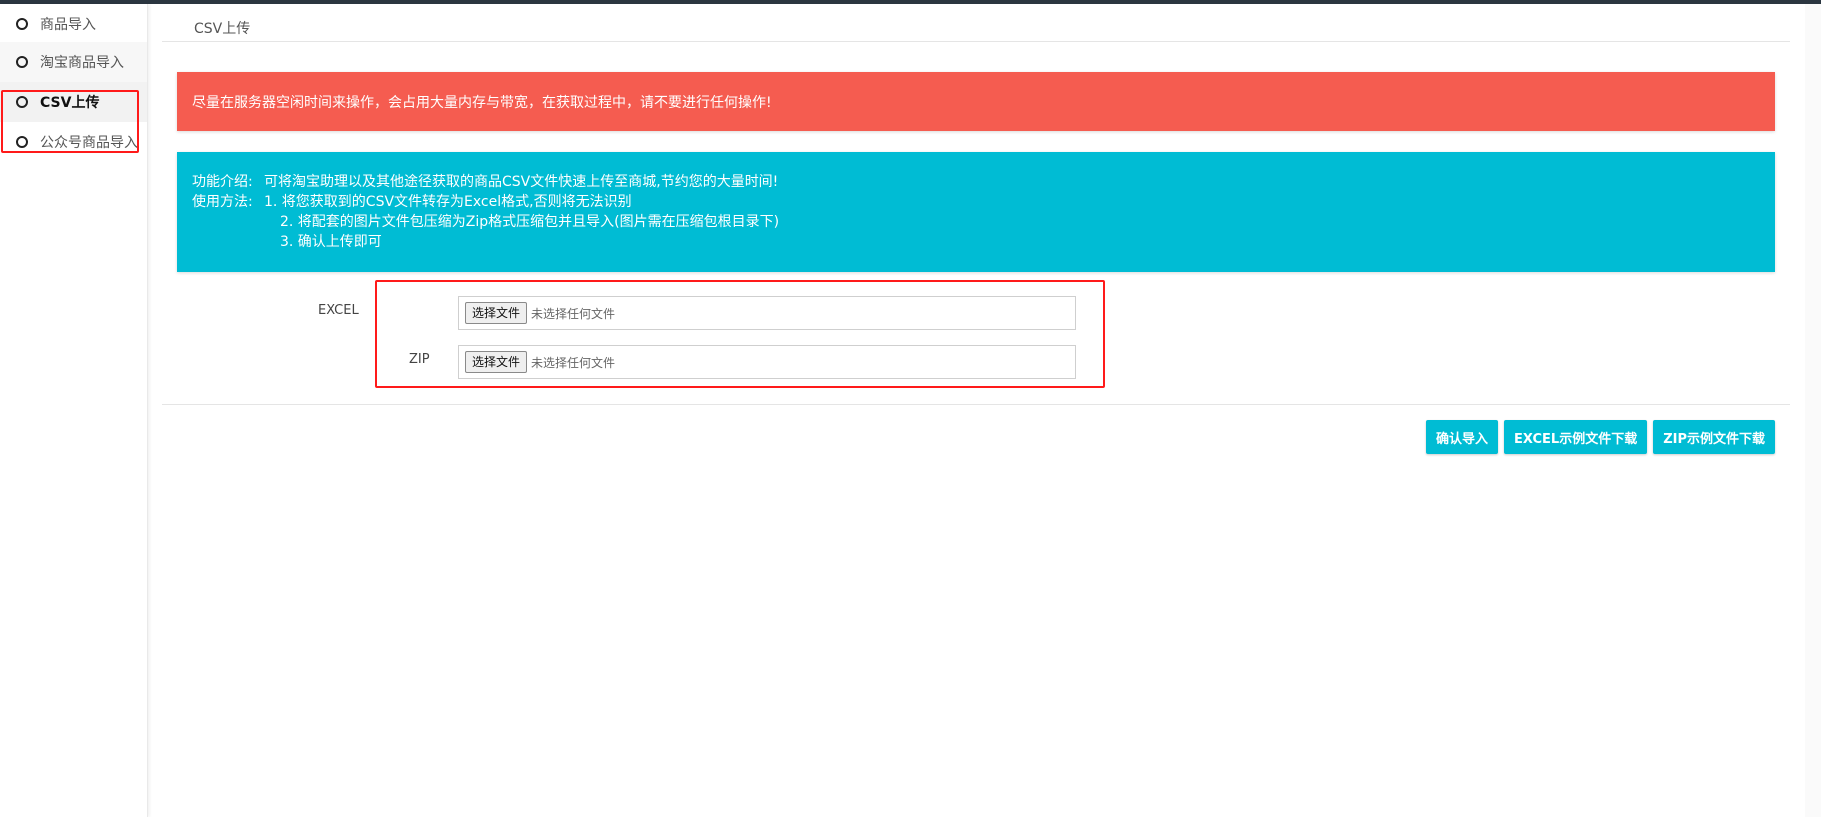  Describe the element at coordinates (74, 410) in the screenshot. I see `sidebar: 商品导入 淘宝商品导入 CSV上传 公众号商品导入` at that location.